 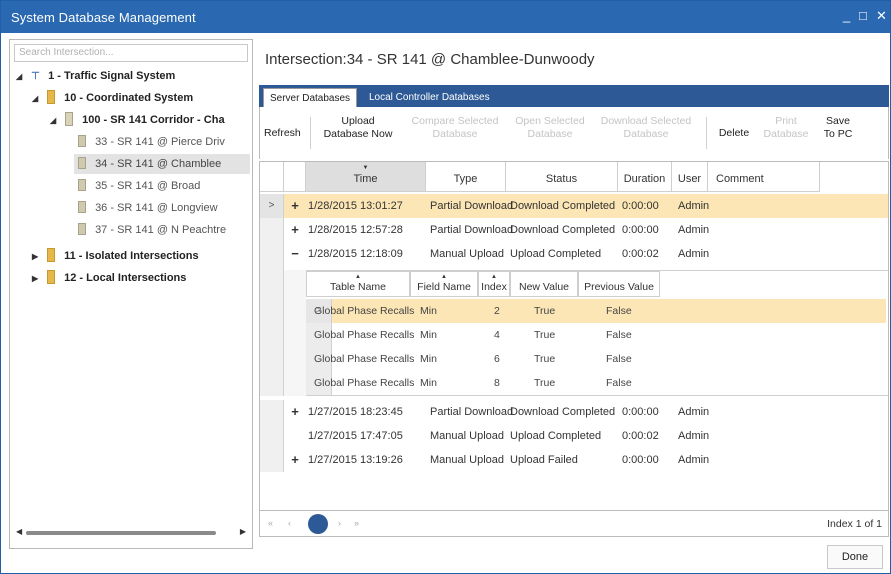 What do you see at coordinates (619, 284) in the screenshot?
I see `detail-header-previous-value: Previous Value` at bounding box center [619, 284].